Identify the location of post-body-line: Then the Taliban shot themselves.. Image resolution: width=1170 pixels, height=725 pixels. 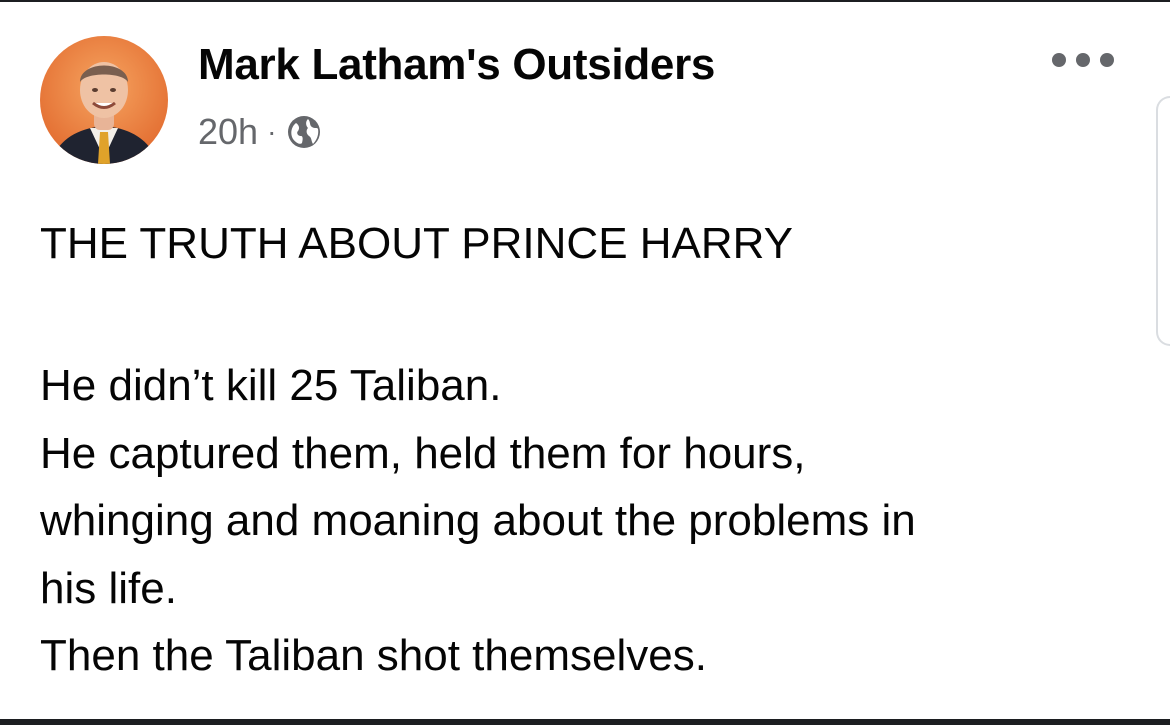
(373, 655).